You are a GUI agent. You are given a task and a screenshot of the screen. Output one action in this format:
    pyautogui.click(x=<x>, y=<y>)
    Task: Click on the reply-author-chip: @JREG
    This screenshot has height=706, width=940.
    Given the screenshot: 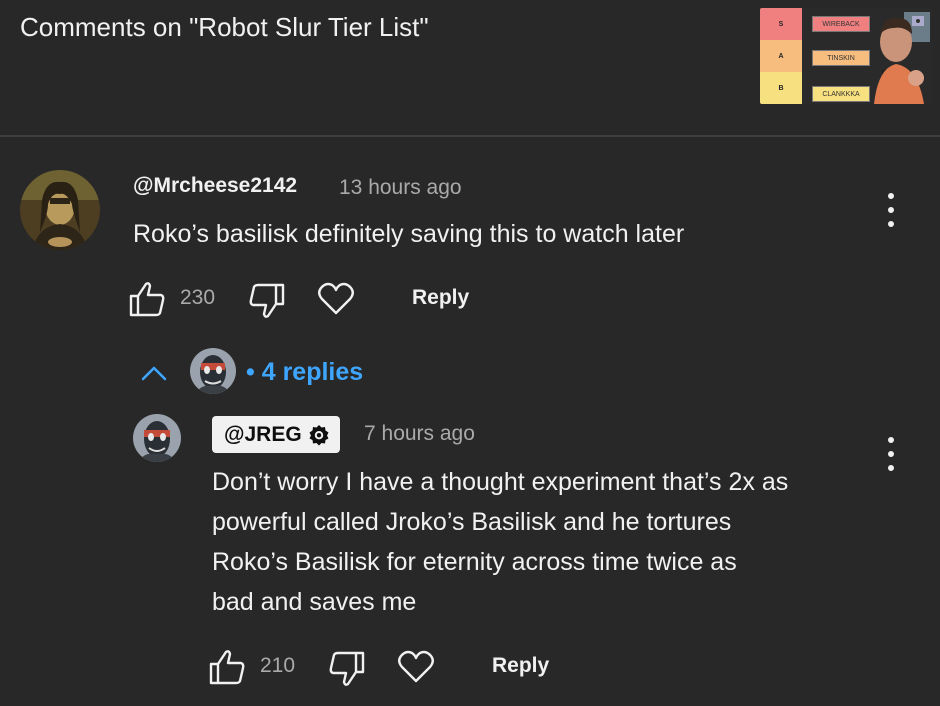 What is the action you would take?
    pyautogui.click(x=276, y=434)
    